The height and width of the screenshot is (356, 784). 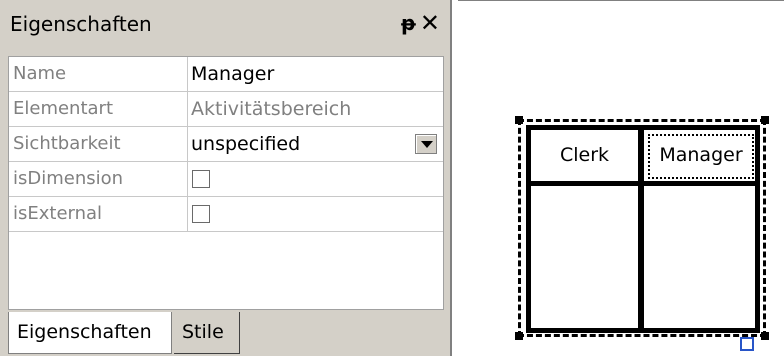 What do you see at coordinates (207, 333) in the screenshot?
I see `tab-stile: Stile` at bounding box center [207, 333].